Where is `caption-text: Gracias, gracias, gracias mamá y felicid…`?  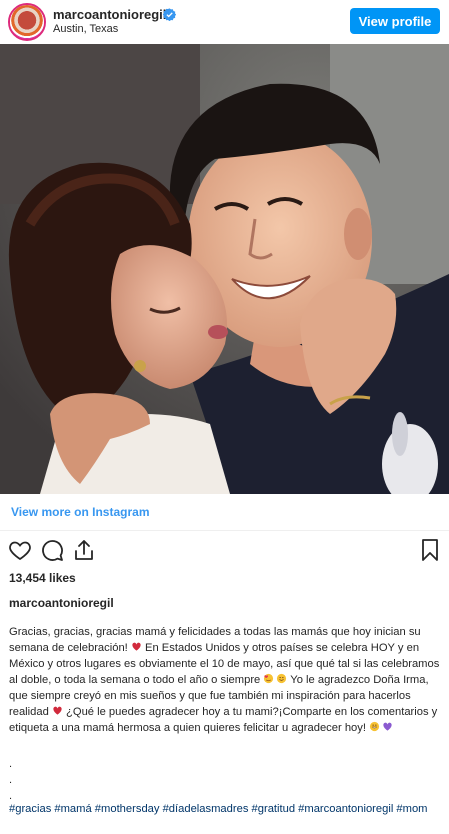 caption-text: Gracias, gracias, gracias mamá y felicid… is located at coordinates (225, 680).